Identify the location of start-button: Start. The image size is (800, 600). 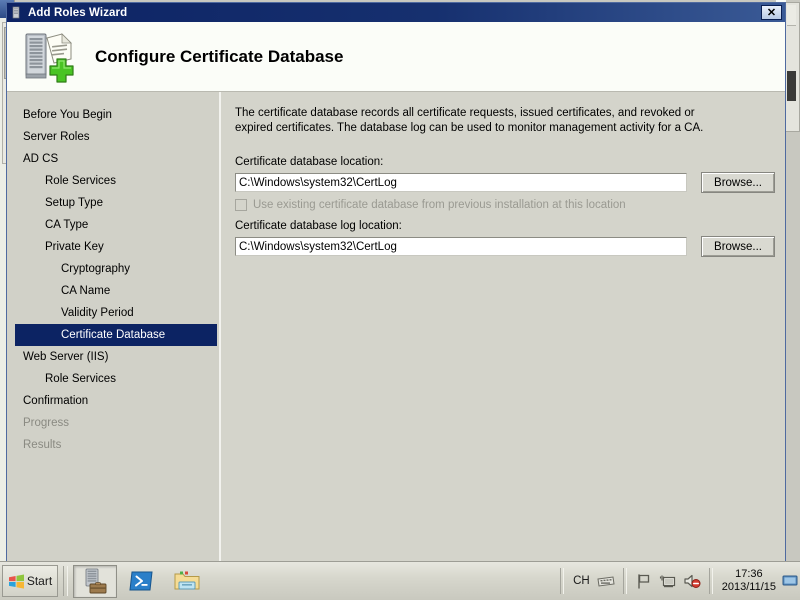
(30, 581).